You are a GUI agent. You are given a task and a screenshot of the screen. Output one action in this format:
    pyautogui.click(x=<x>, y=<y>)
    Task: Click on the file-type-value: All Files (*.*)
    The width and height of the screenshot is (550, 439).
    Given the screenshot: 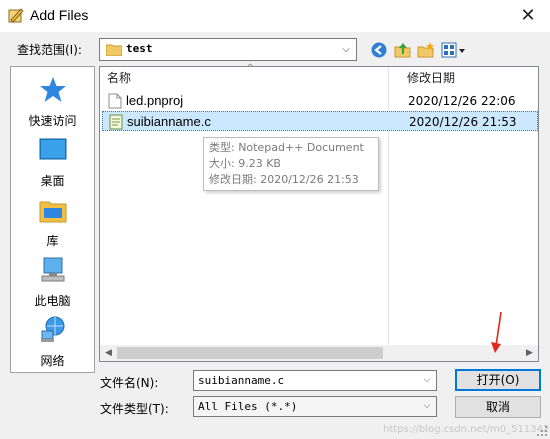 What is the action you would take?
    pyautogui.click(x=248, y=406)
    